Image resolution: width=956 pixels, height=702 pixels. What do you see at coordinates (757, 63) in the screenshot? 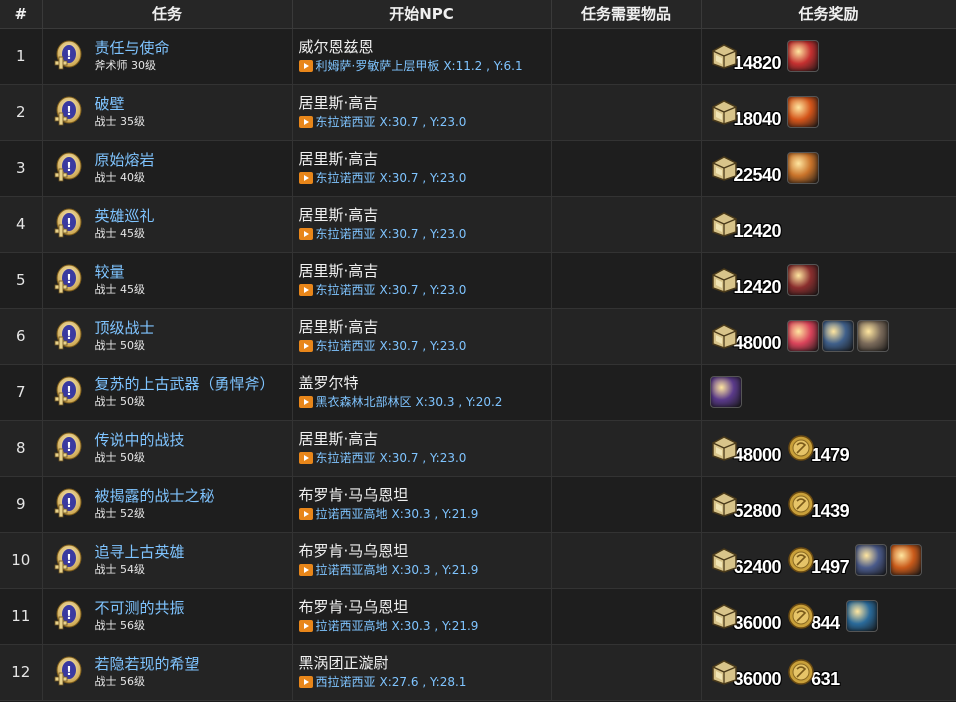
I see `gil-amount: 14820` at bounding box center [757, 63].